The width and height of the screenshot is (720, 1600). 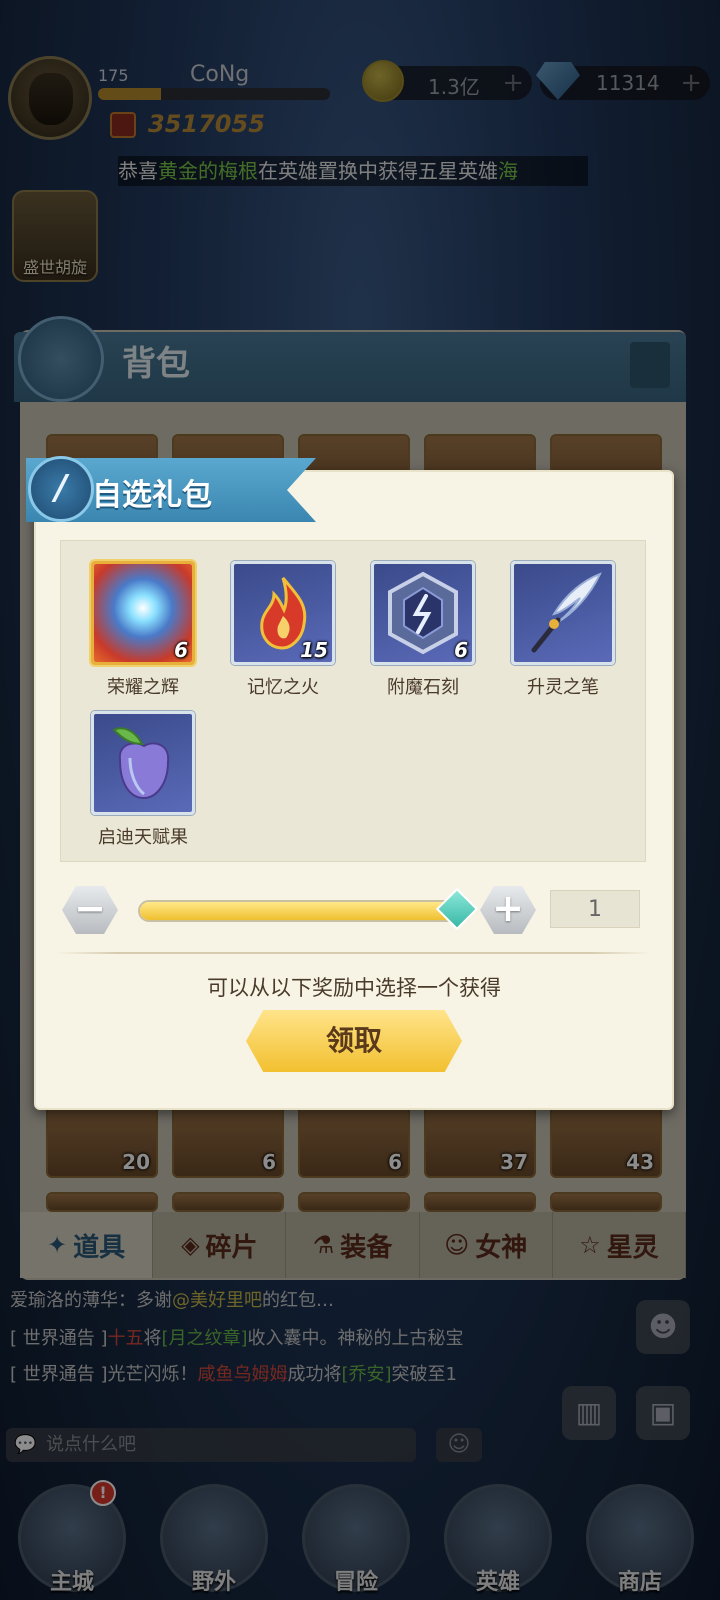 What do you see at coordinates (283, 687) in the screenshot?
I see `reward-item-name: 记忆之火` at bounding box center [283, 687].